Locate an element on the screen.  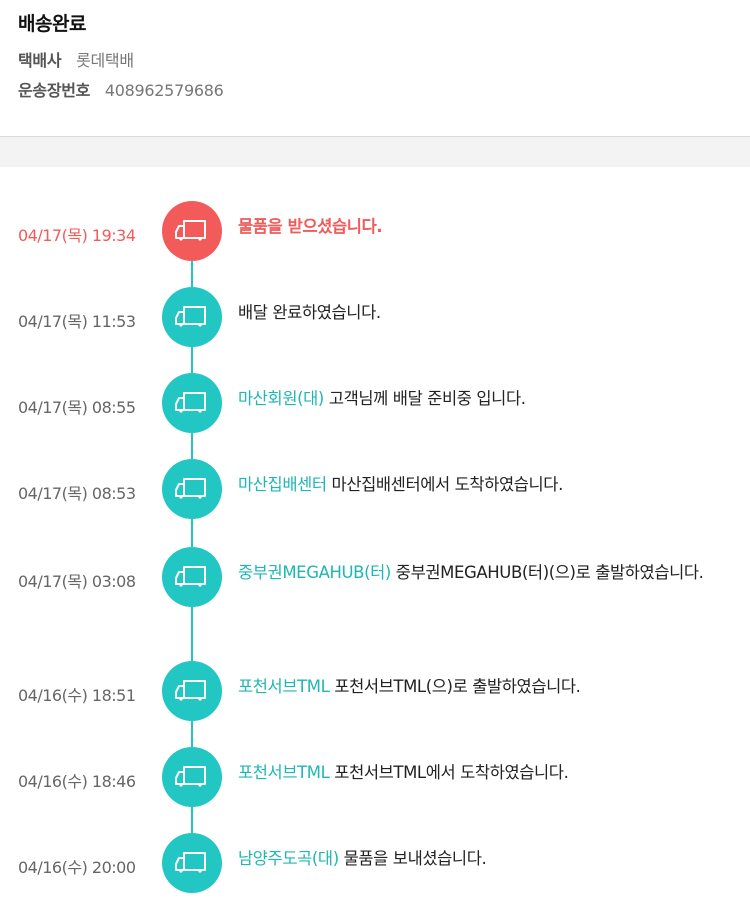
event-location: 마산집배센터 is located at coordinates (282, 484).